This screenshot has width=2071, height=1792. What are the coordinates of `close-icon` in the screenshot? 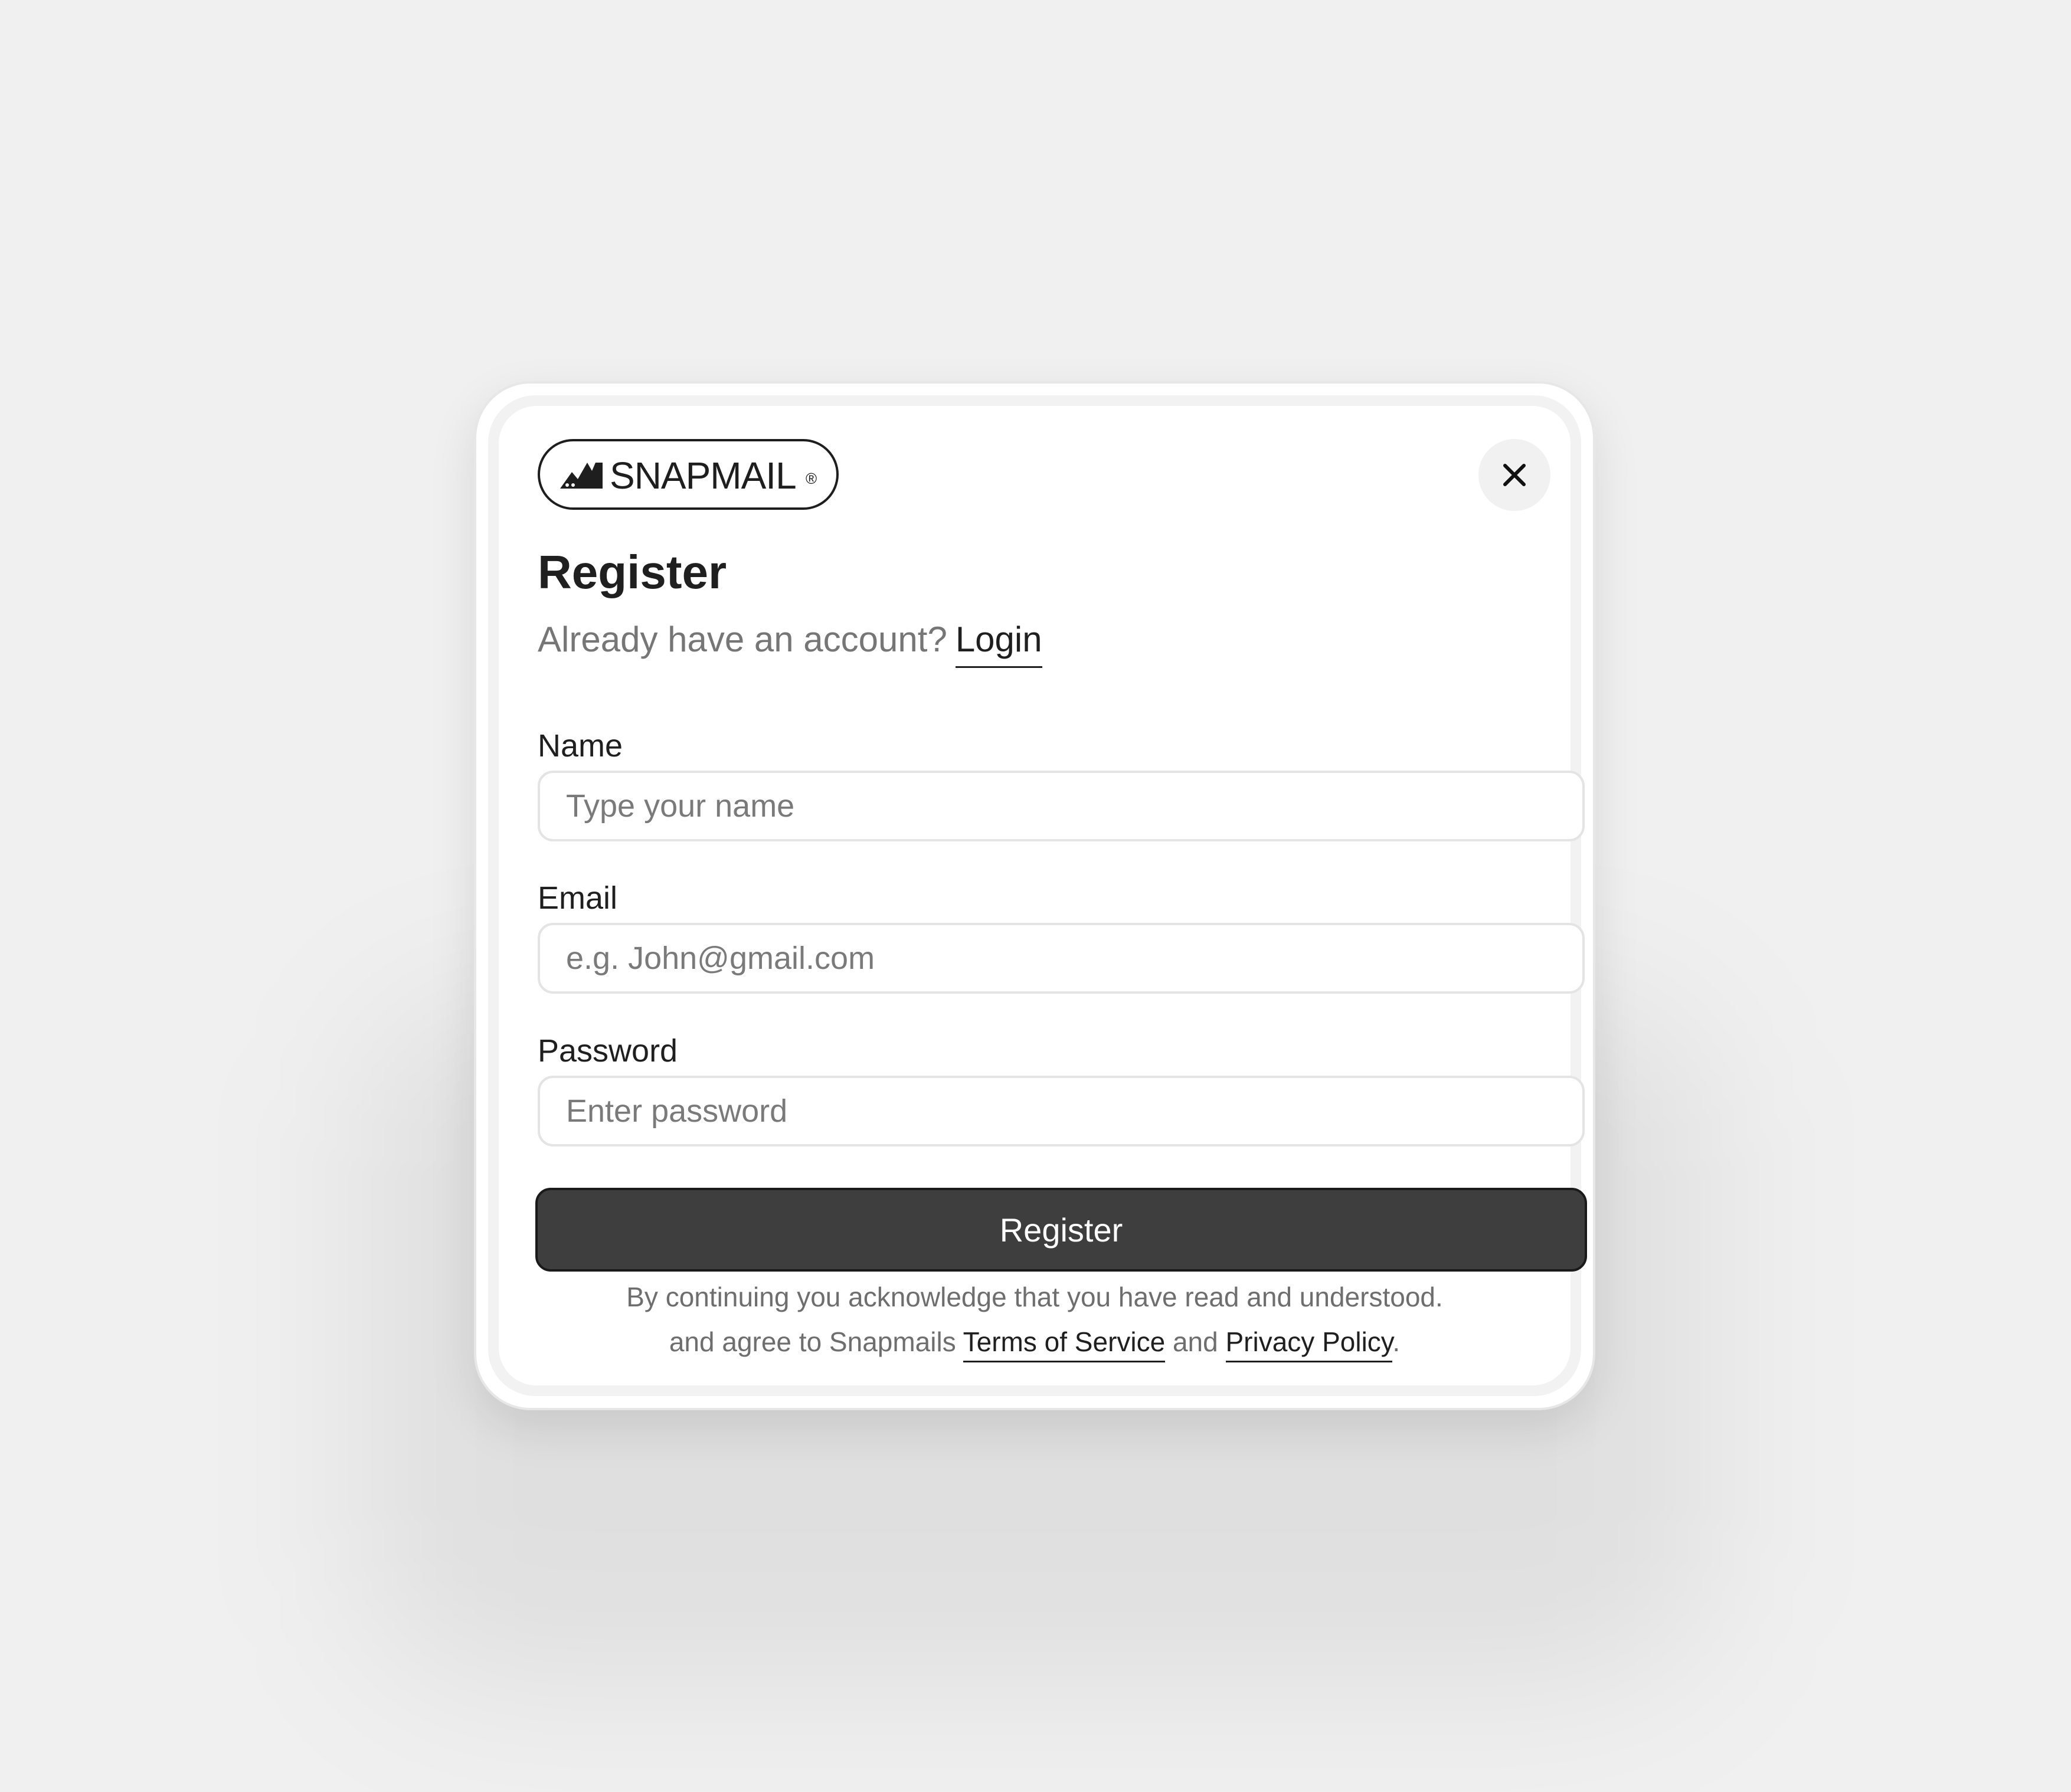 It's located at (1515, 475).